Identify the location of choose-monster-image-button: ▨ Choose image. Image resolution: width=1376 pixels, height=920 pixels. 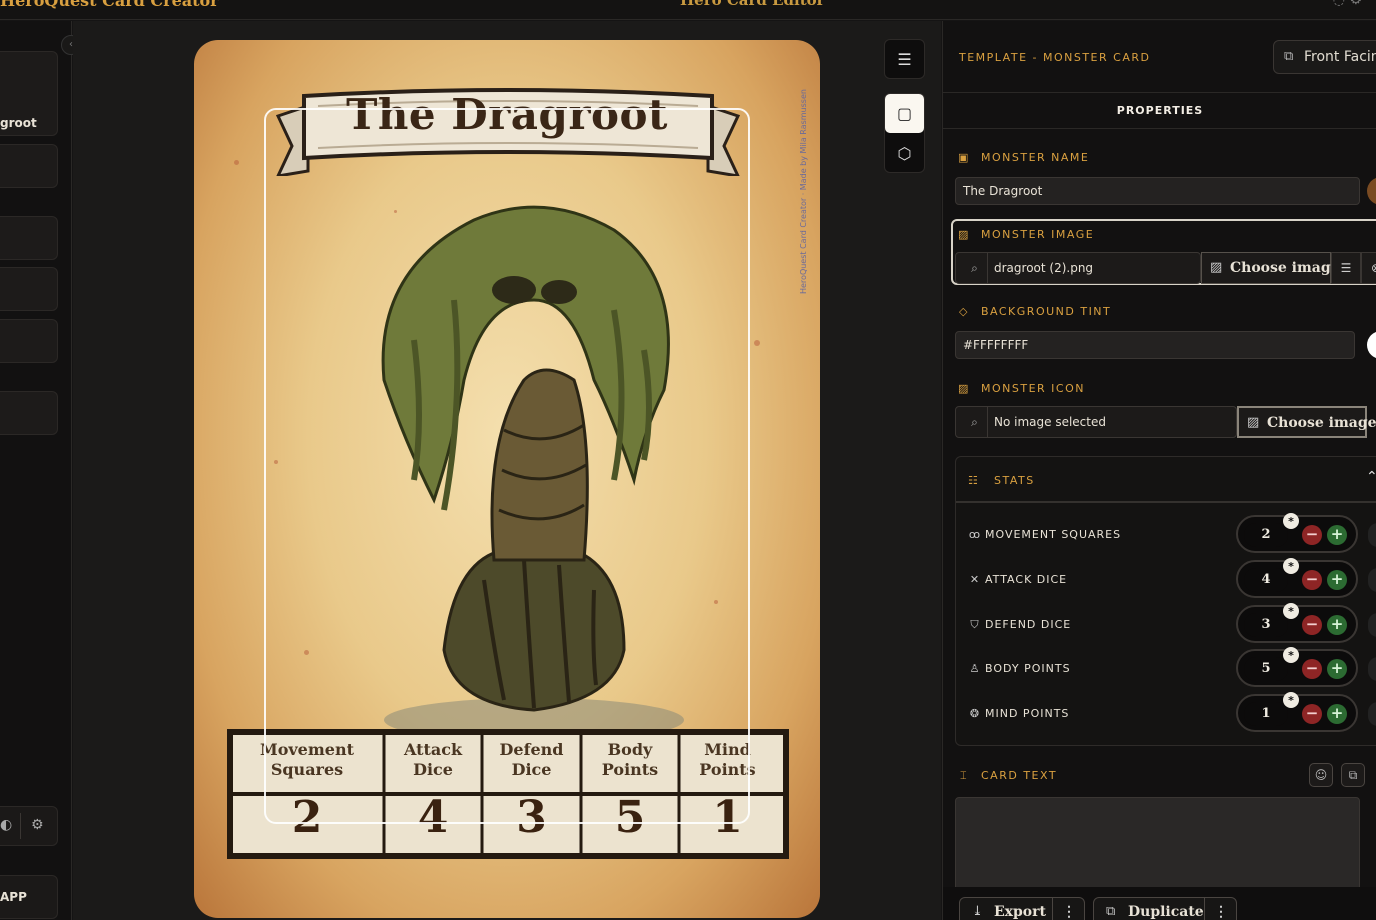
(1270, 268).